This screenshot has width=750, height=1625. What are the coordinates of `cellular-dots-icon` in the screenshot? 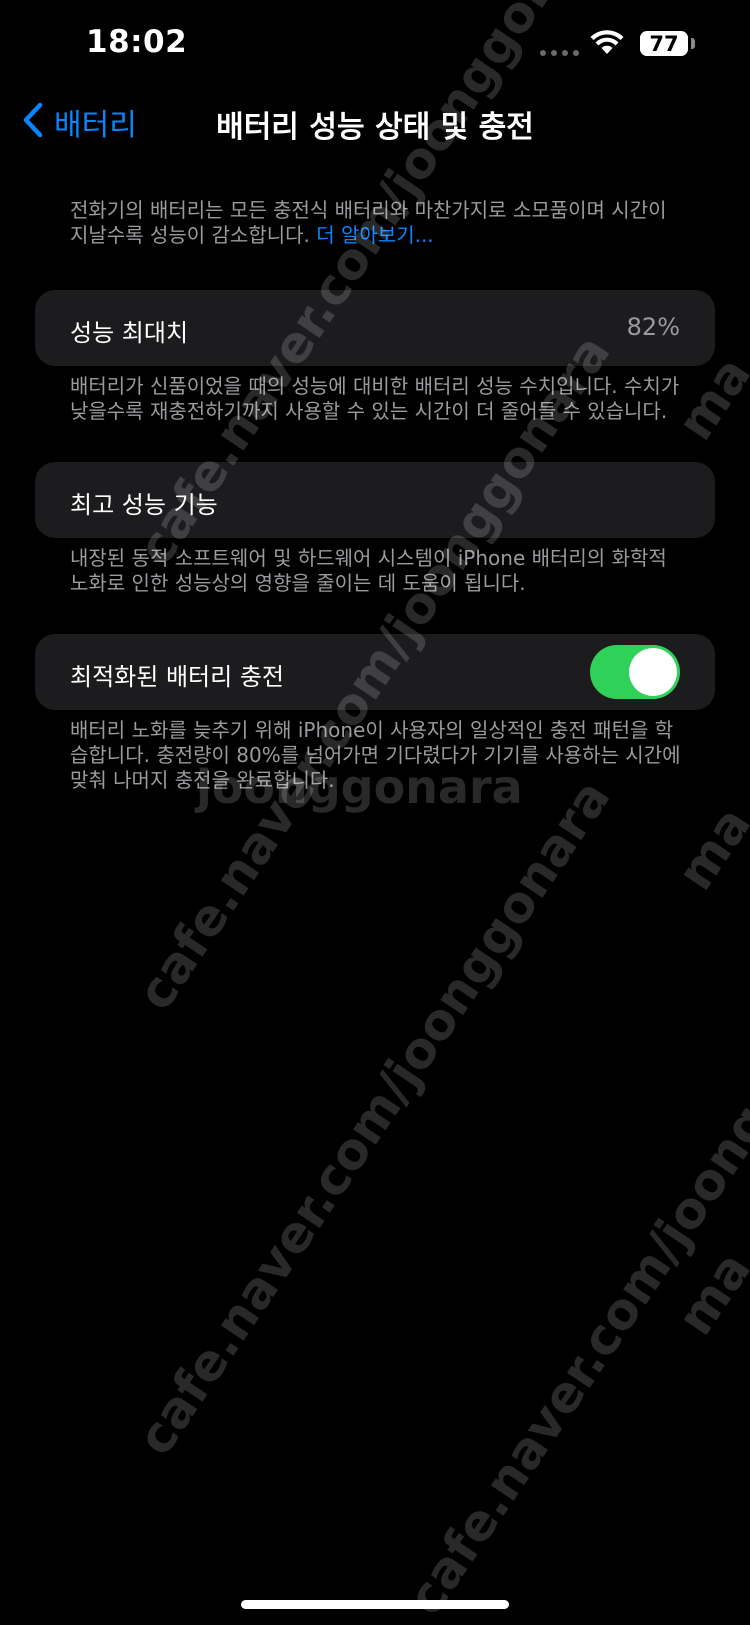 It's located at (559, 53).